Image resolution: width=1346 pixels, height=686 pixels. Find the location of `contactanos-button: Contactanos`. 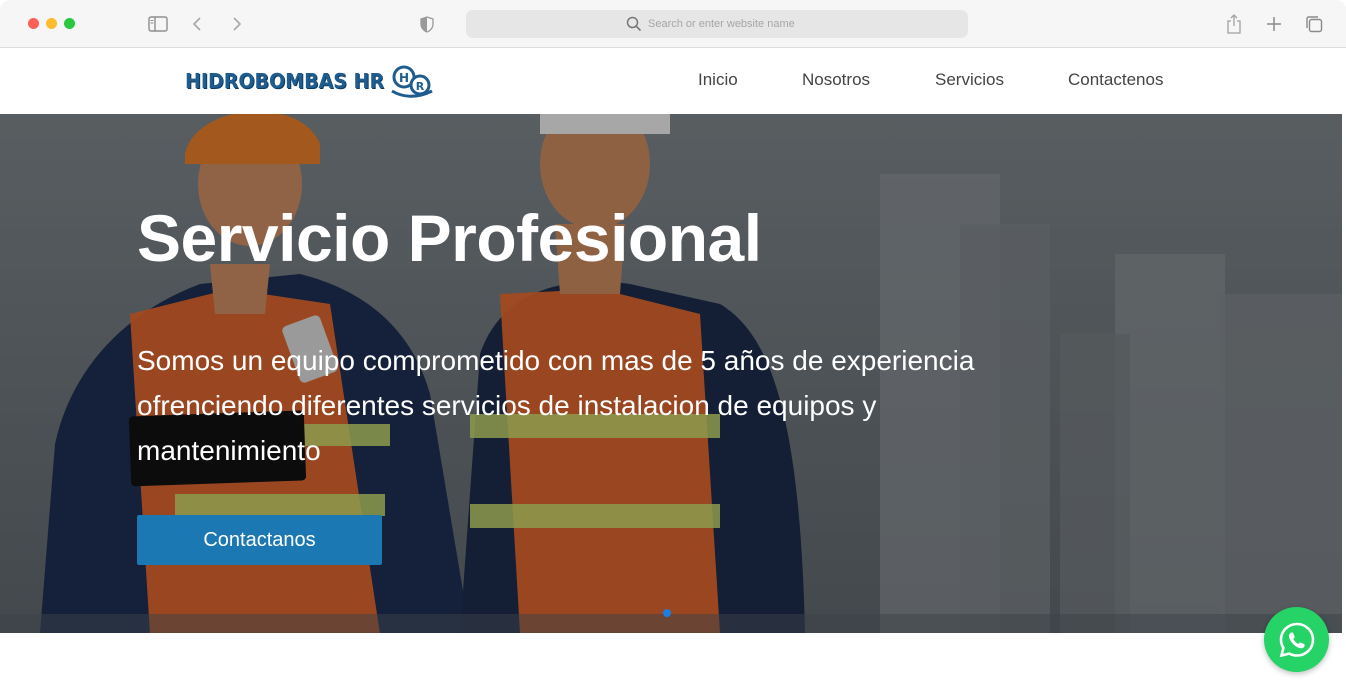

contactanos-button: Contactanos is located at coordinates (259, 540).